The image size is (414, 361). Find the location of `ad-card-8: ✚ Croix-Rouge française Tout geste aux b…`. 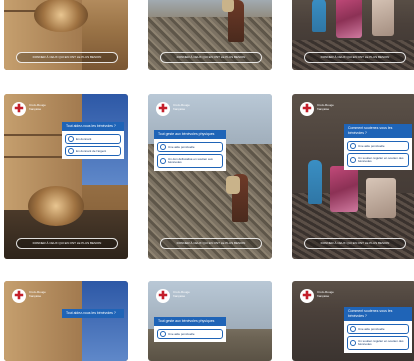

ad-card-8: ✚ Croix-Rouge française Tout geste aux b… is located at coordinates (210, 321).